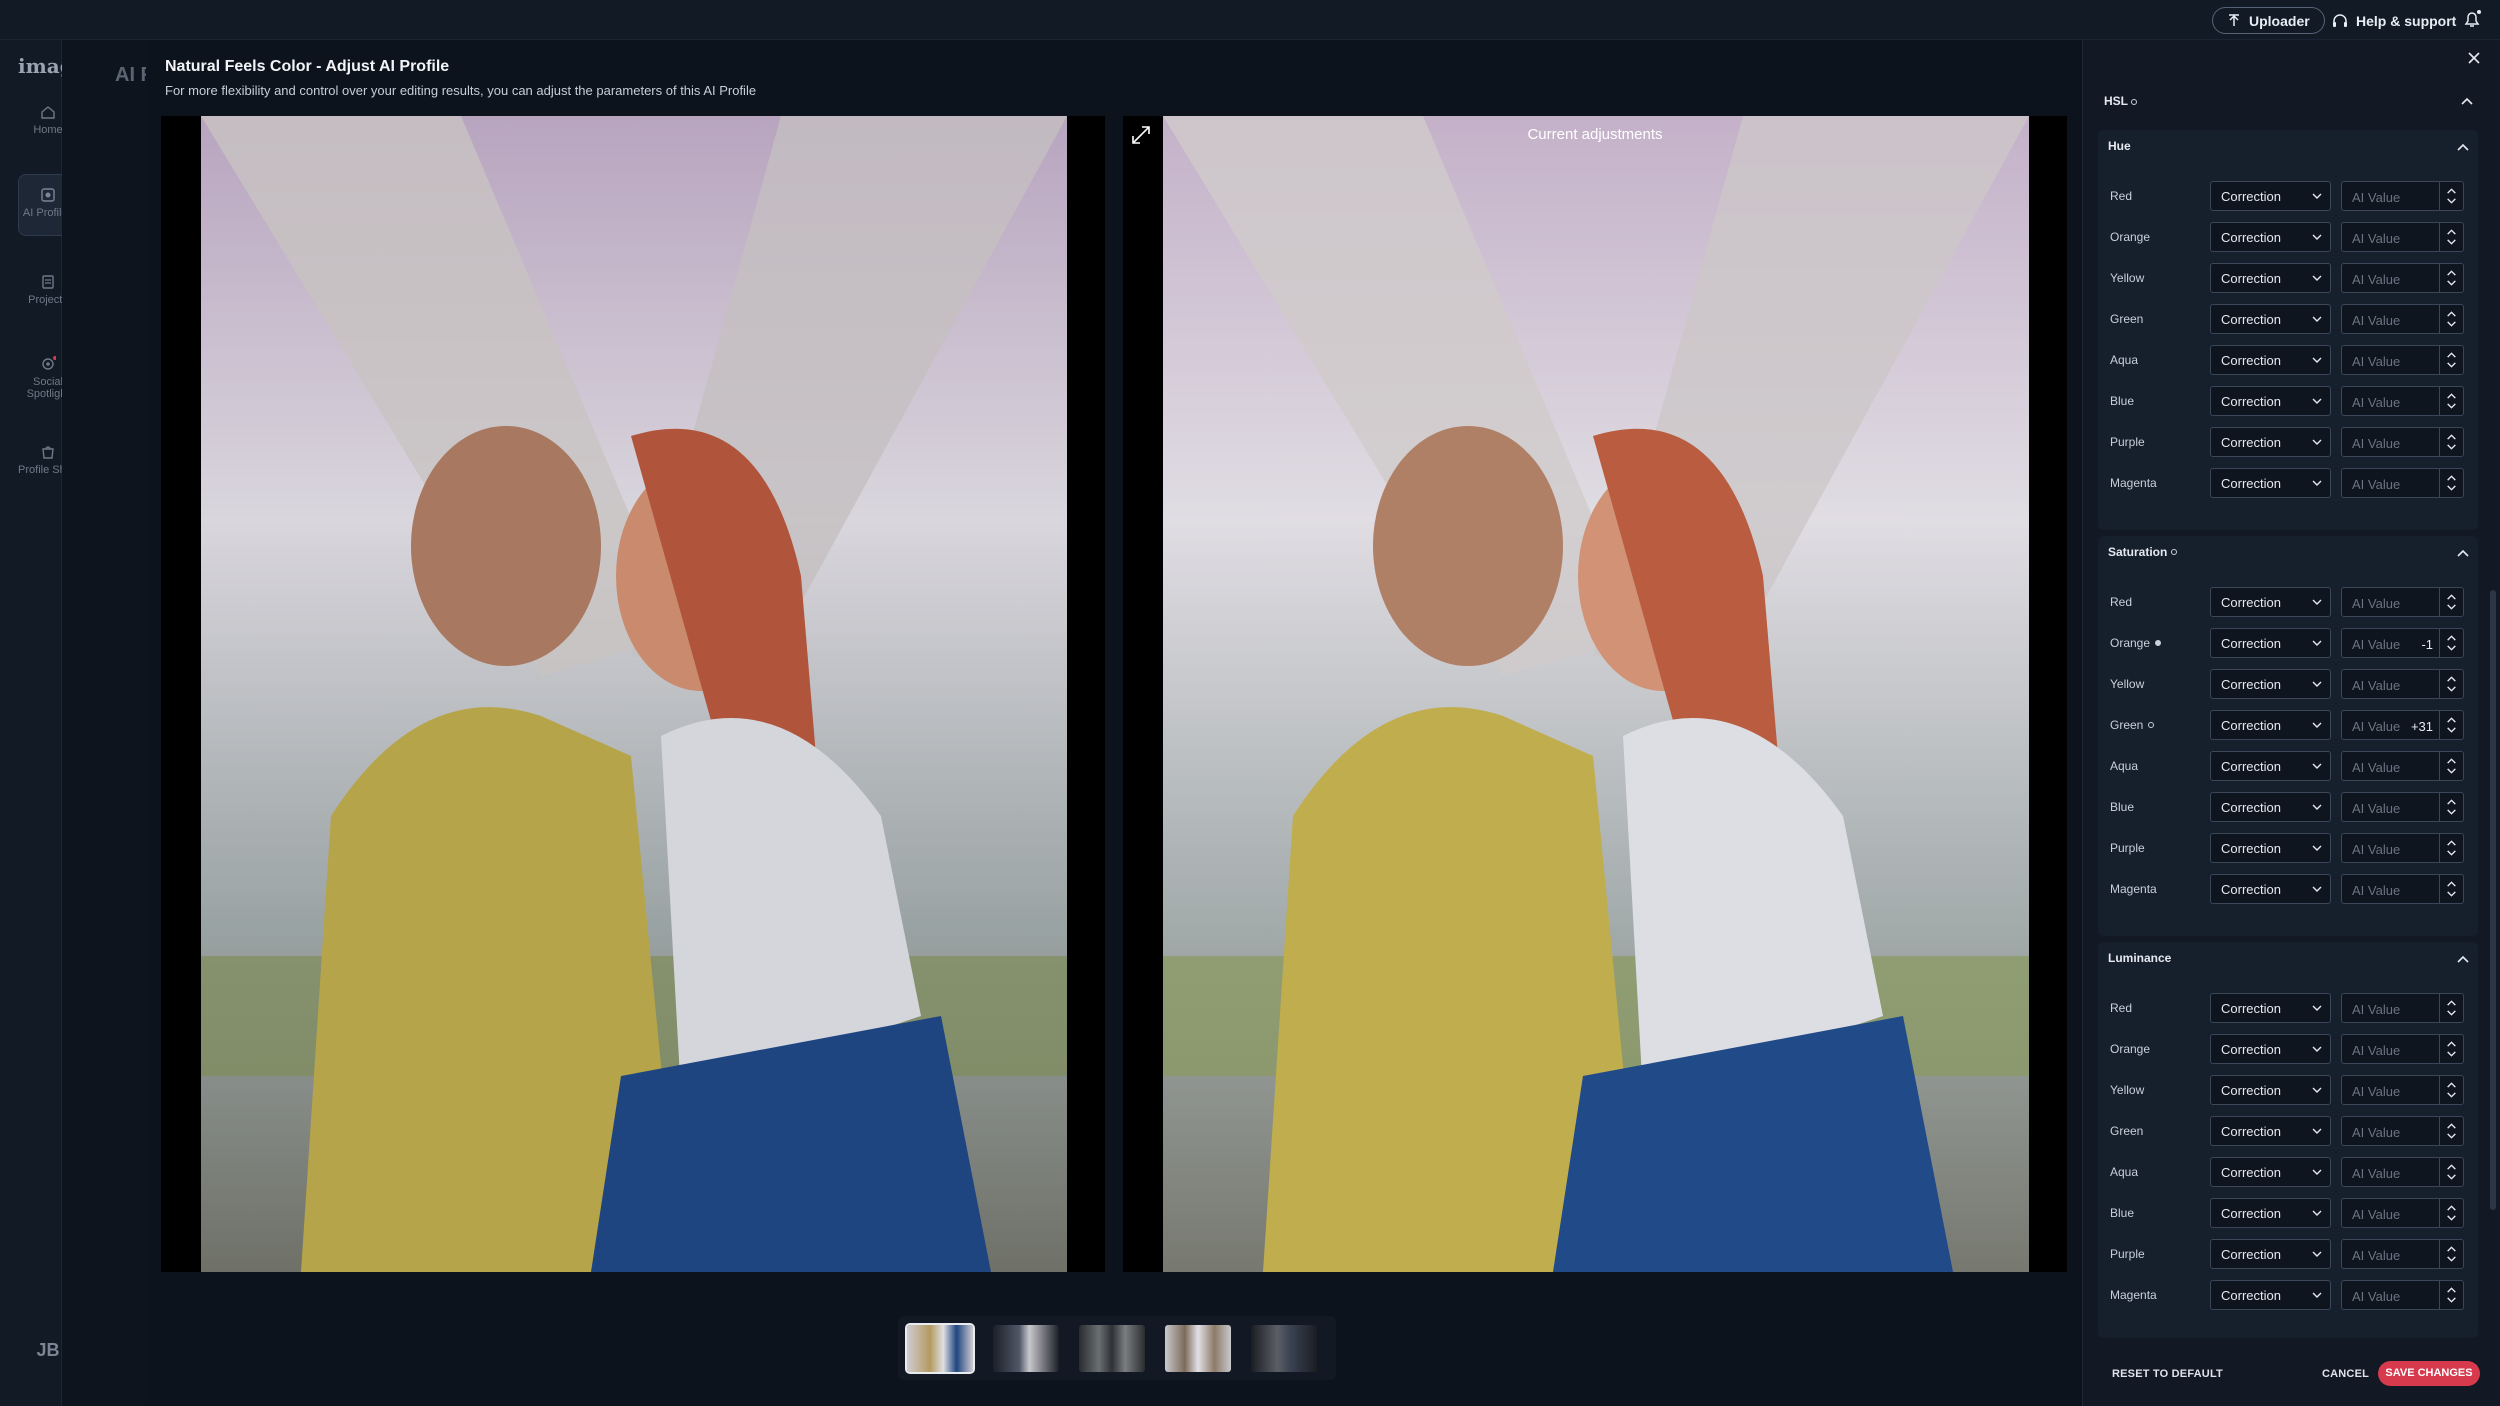  What do you see at coordinates (2394, 20) in the screenshot?
I see `help-support-button: Help & support` at bounding box center [2394, 20].